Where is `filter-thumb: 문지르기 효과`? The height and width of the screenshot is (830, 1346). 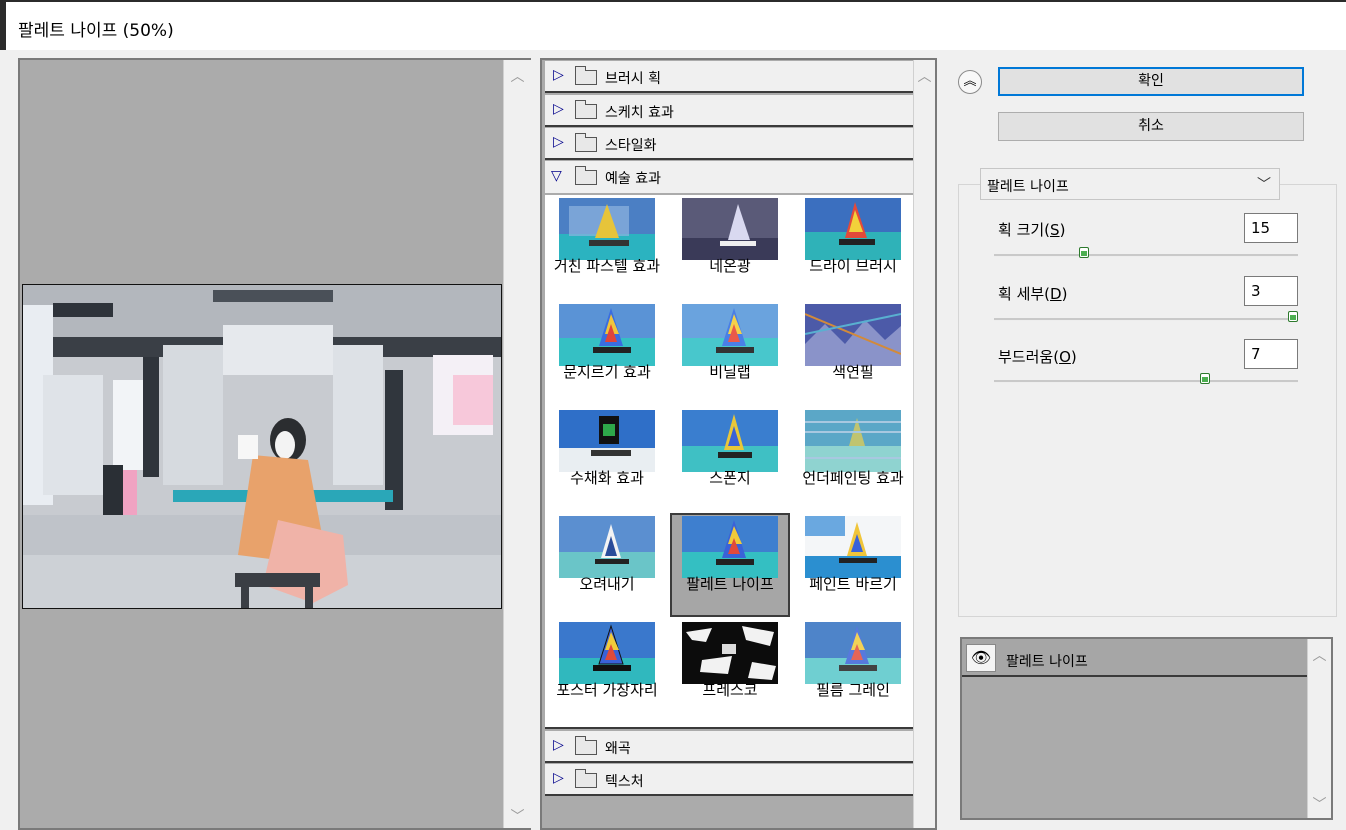 filter-thumb: 문지르기 효과 is located at coordinates (607, 353).